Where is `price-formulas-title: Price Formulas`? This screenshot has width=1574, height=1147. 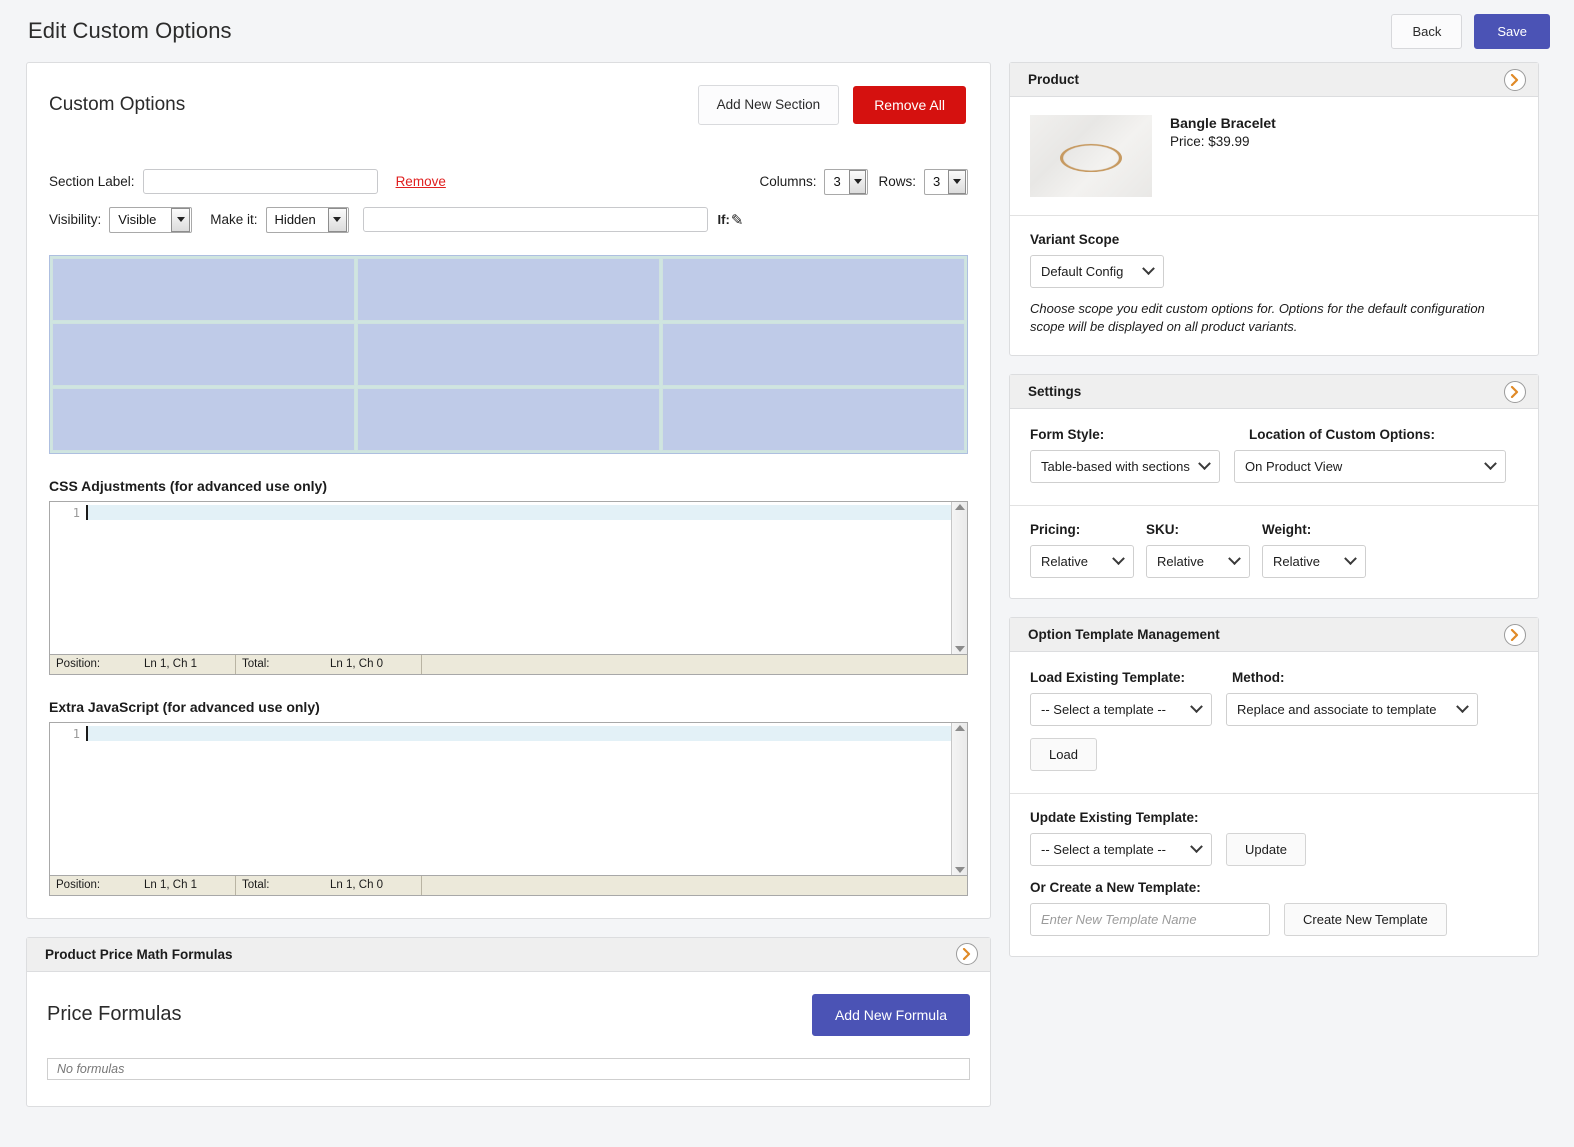 price-formulas-title: Price Formulas is located at coordinates (114, 1014).